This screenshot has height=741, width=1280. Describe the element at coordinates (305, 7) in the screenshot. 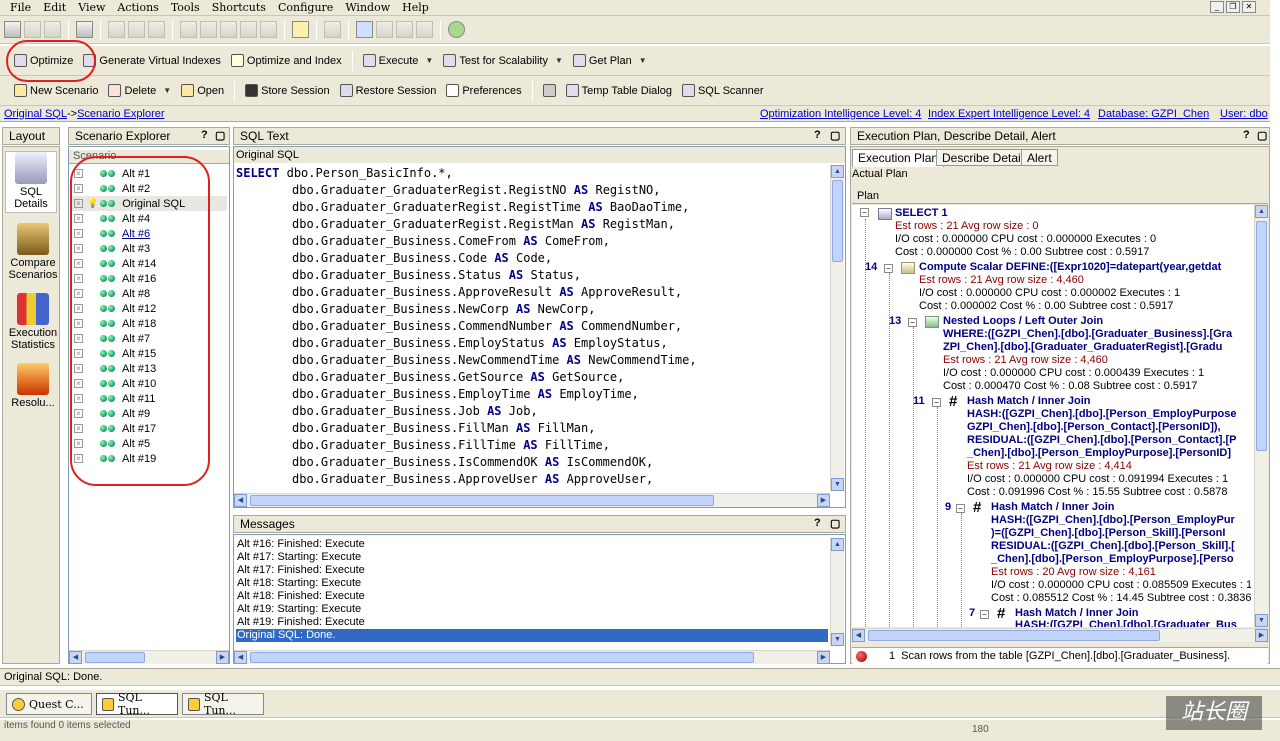

I see `menu-configure: Configure` at that location.